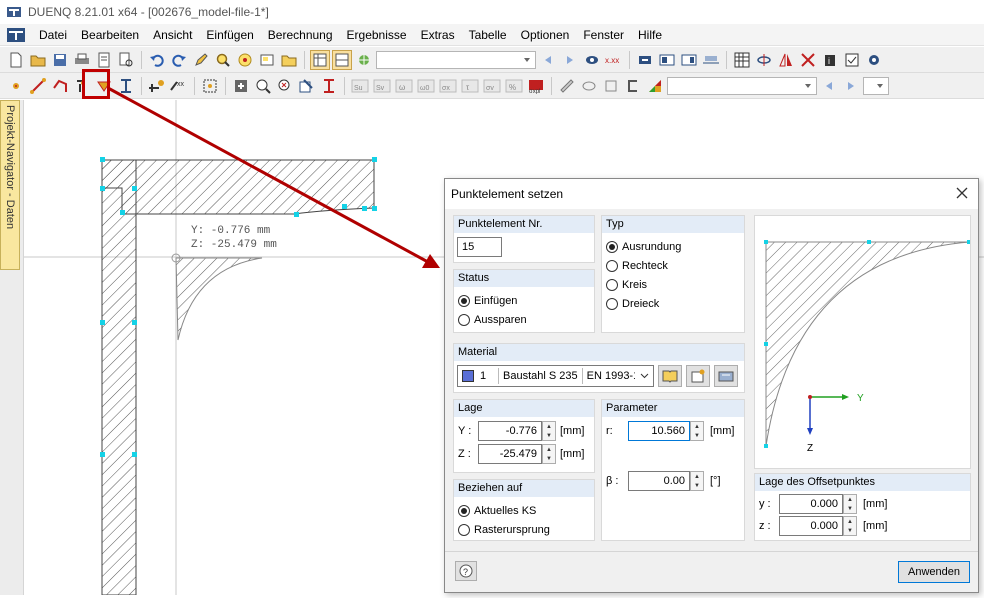 The height and width of the screenshot is (598, 984). I want to click on type-radio-ausrundung: Ausrundung, so click(675, 246).